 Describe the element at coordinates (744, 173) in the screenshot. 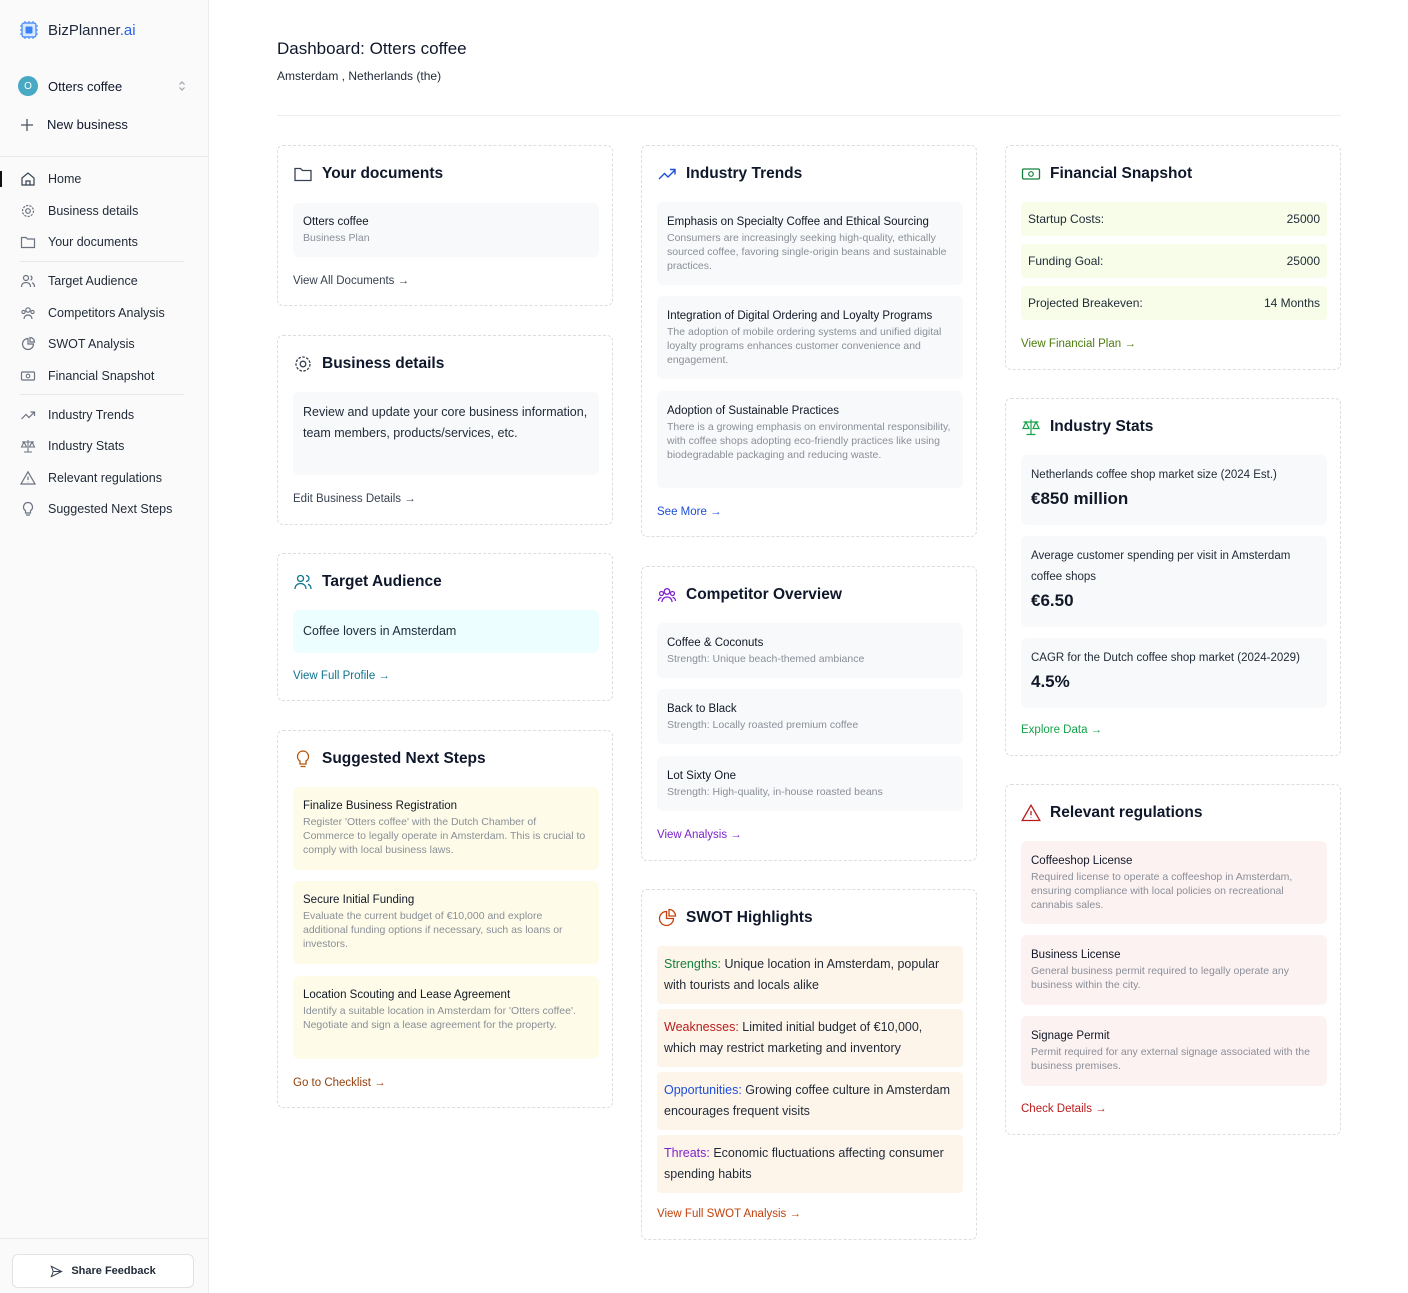

I see `industry-trends-title: Industry Trends` at that location.